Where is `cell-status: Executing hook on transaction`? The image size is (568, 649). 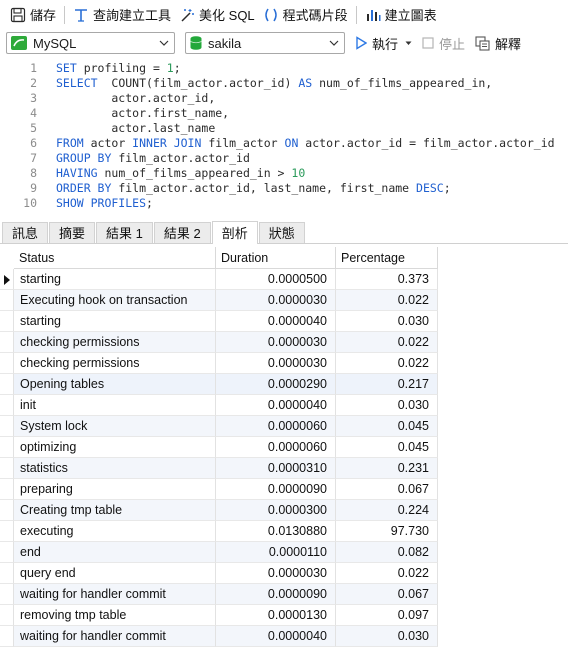 cell-status: Executing hook on transaction is located at coordinates (115, 300).